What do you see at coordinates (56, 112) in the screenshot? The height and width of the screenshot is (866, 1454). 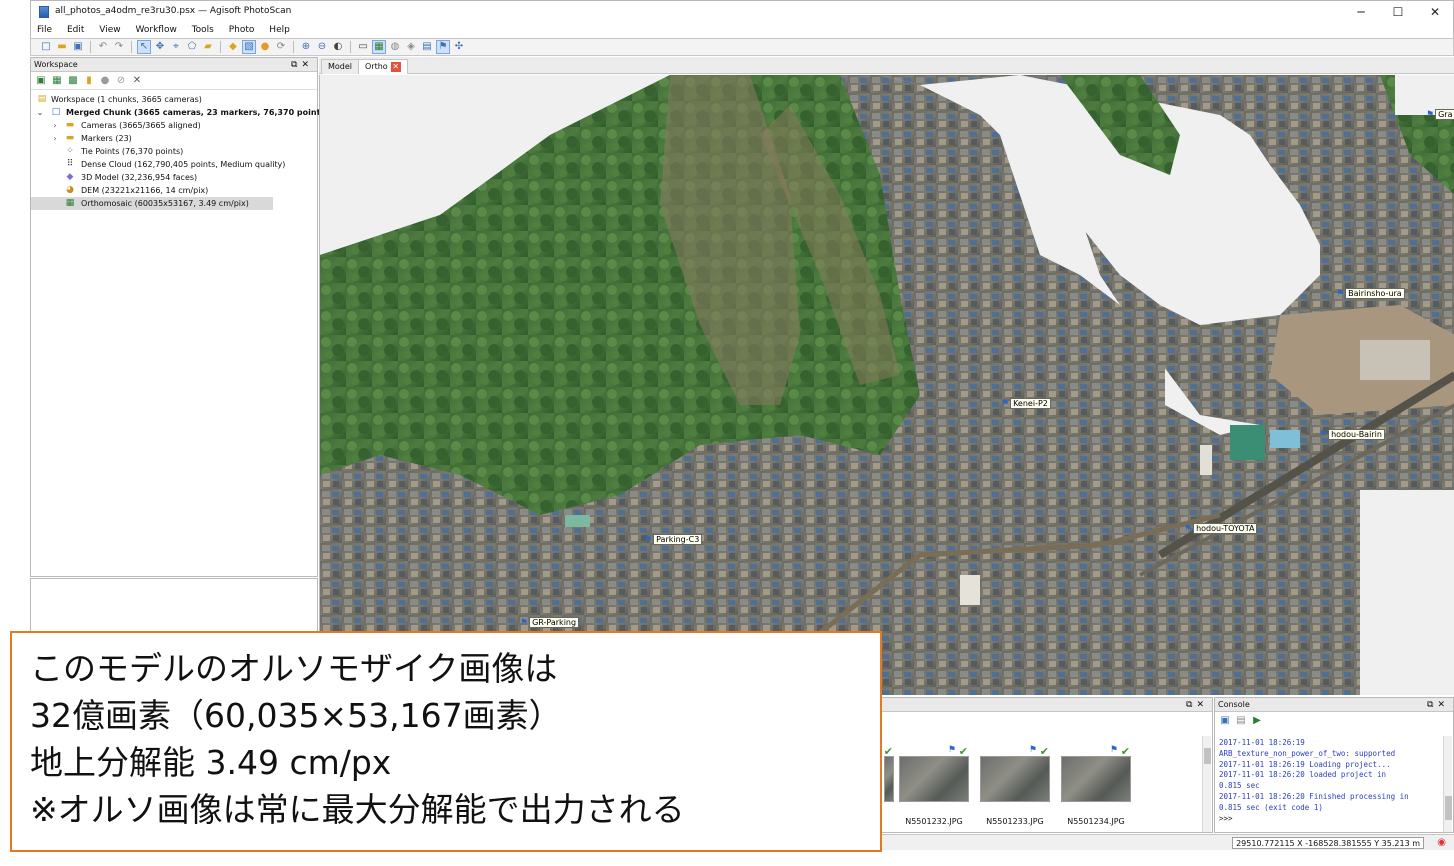 I see `chunk-icon: □` at bounding box center [56, 112].